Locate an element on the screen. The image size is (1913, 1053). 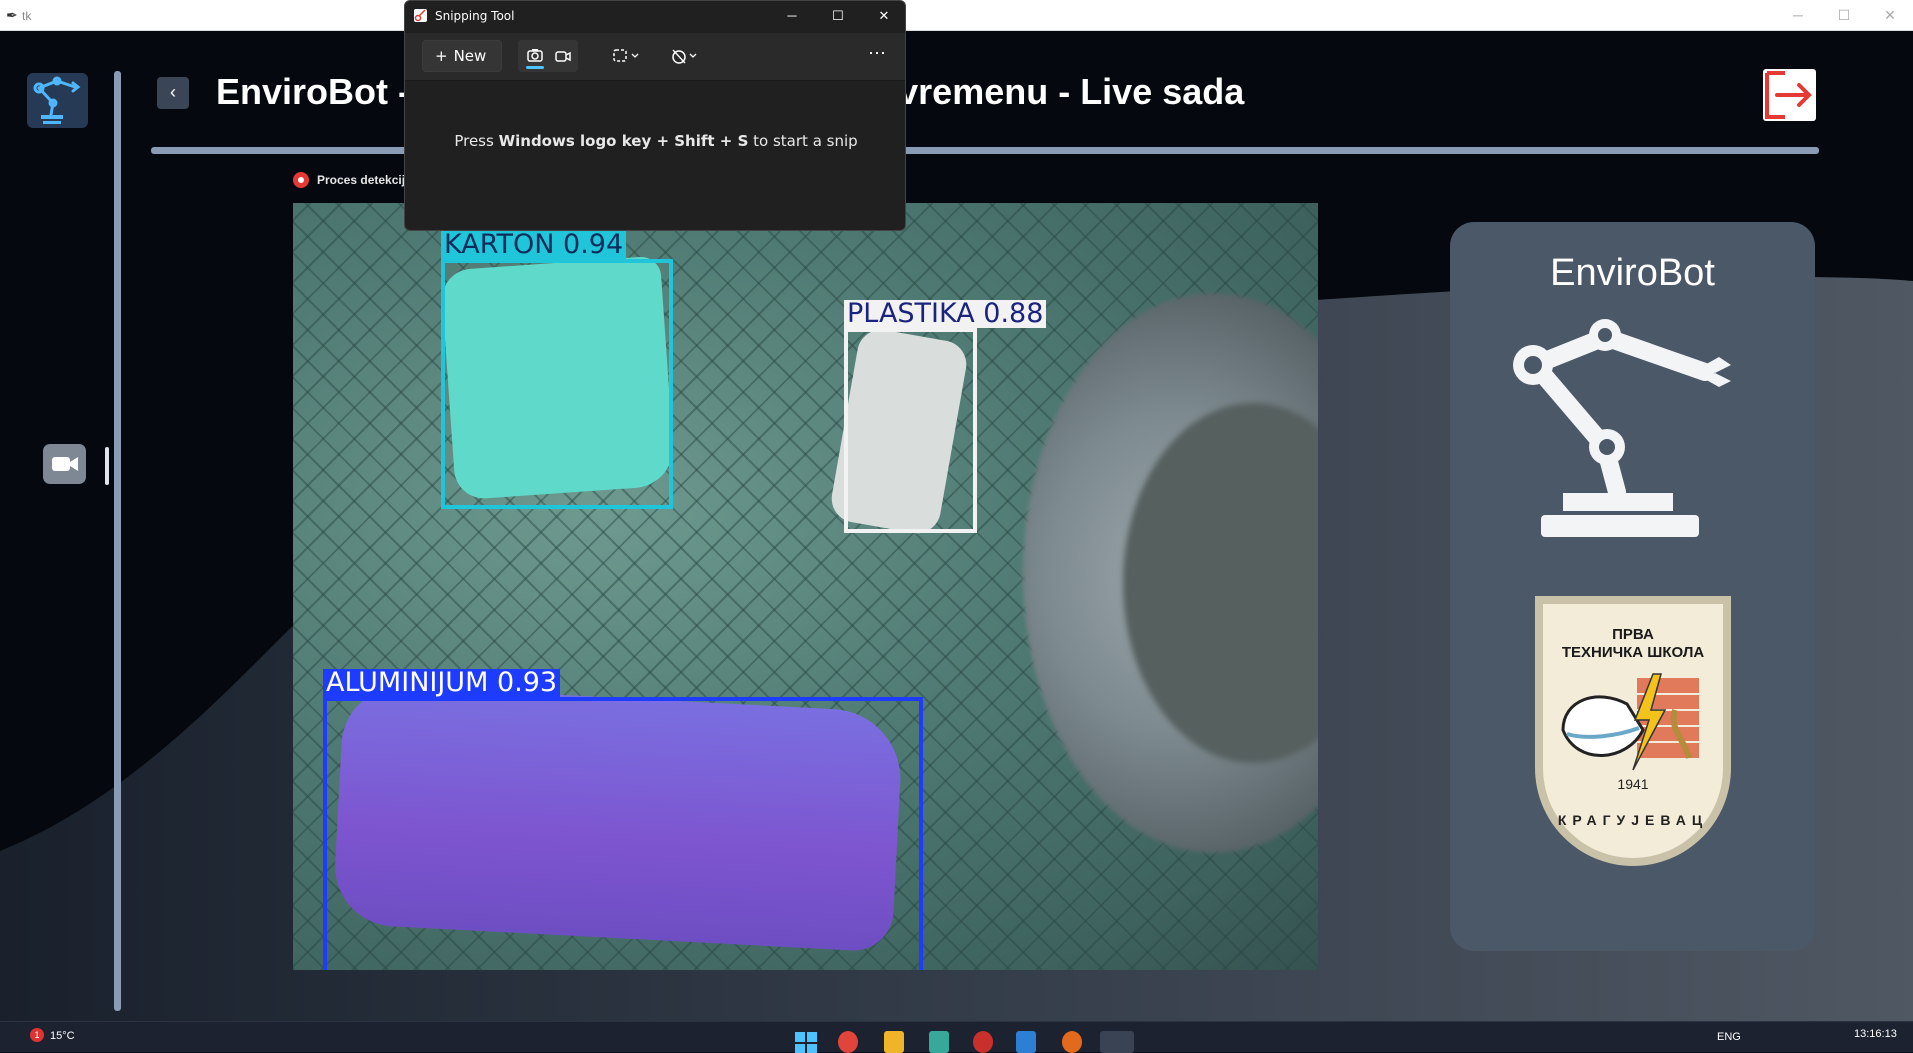
header-divider is located at coordinates (985, 150).